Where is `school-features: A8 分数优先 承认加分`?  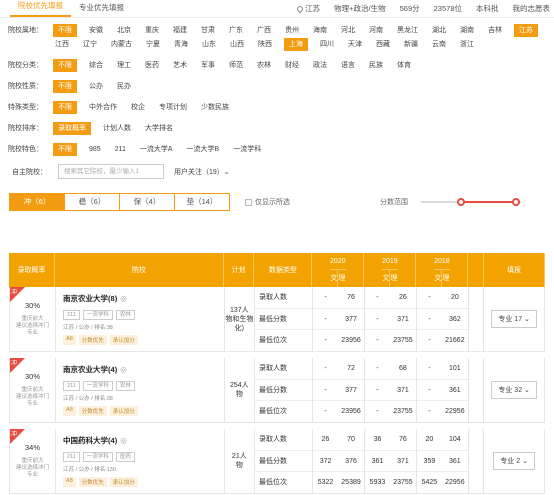
school-features: A8 分数优先 承认加分 is located at coordinates (143, 482).